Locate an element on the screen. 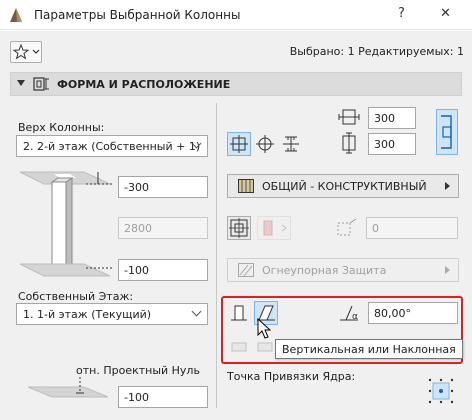 The image size is (472, 420). reference-level-icon is located at coordinates (68, 387).